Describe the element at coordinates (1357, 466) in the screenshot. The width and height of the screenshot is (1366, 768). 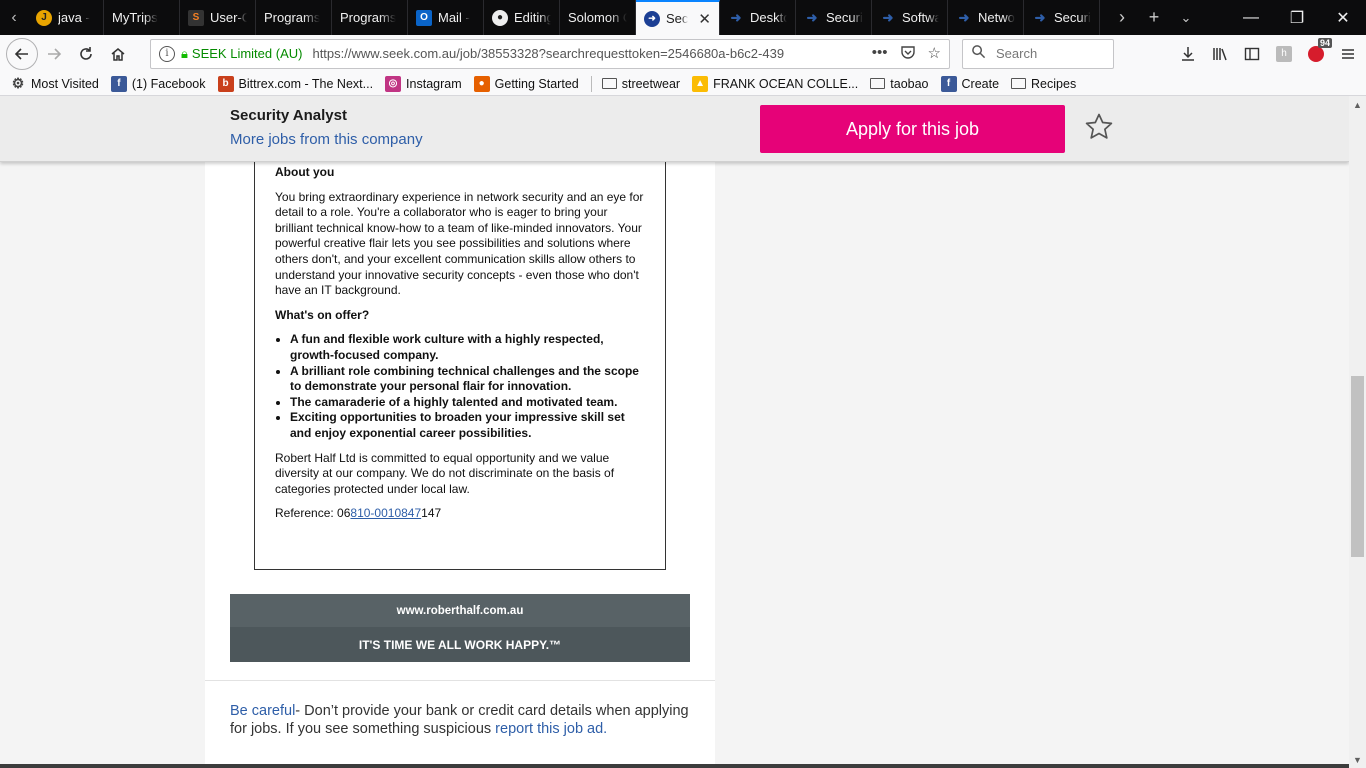
I see `scrollbar-thumb` at that location.